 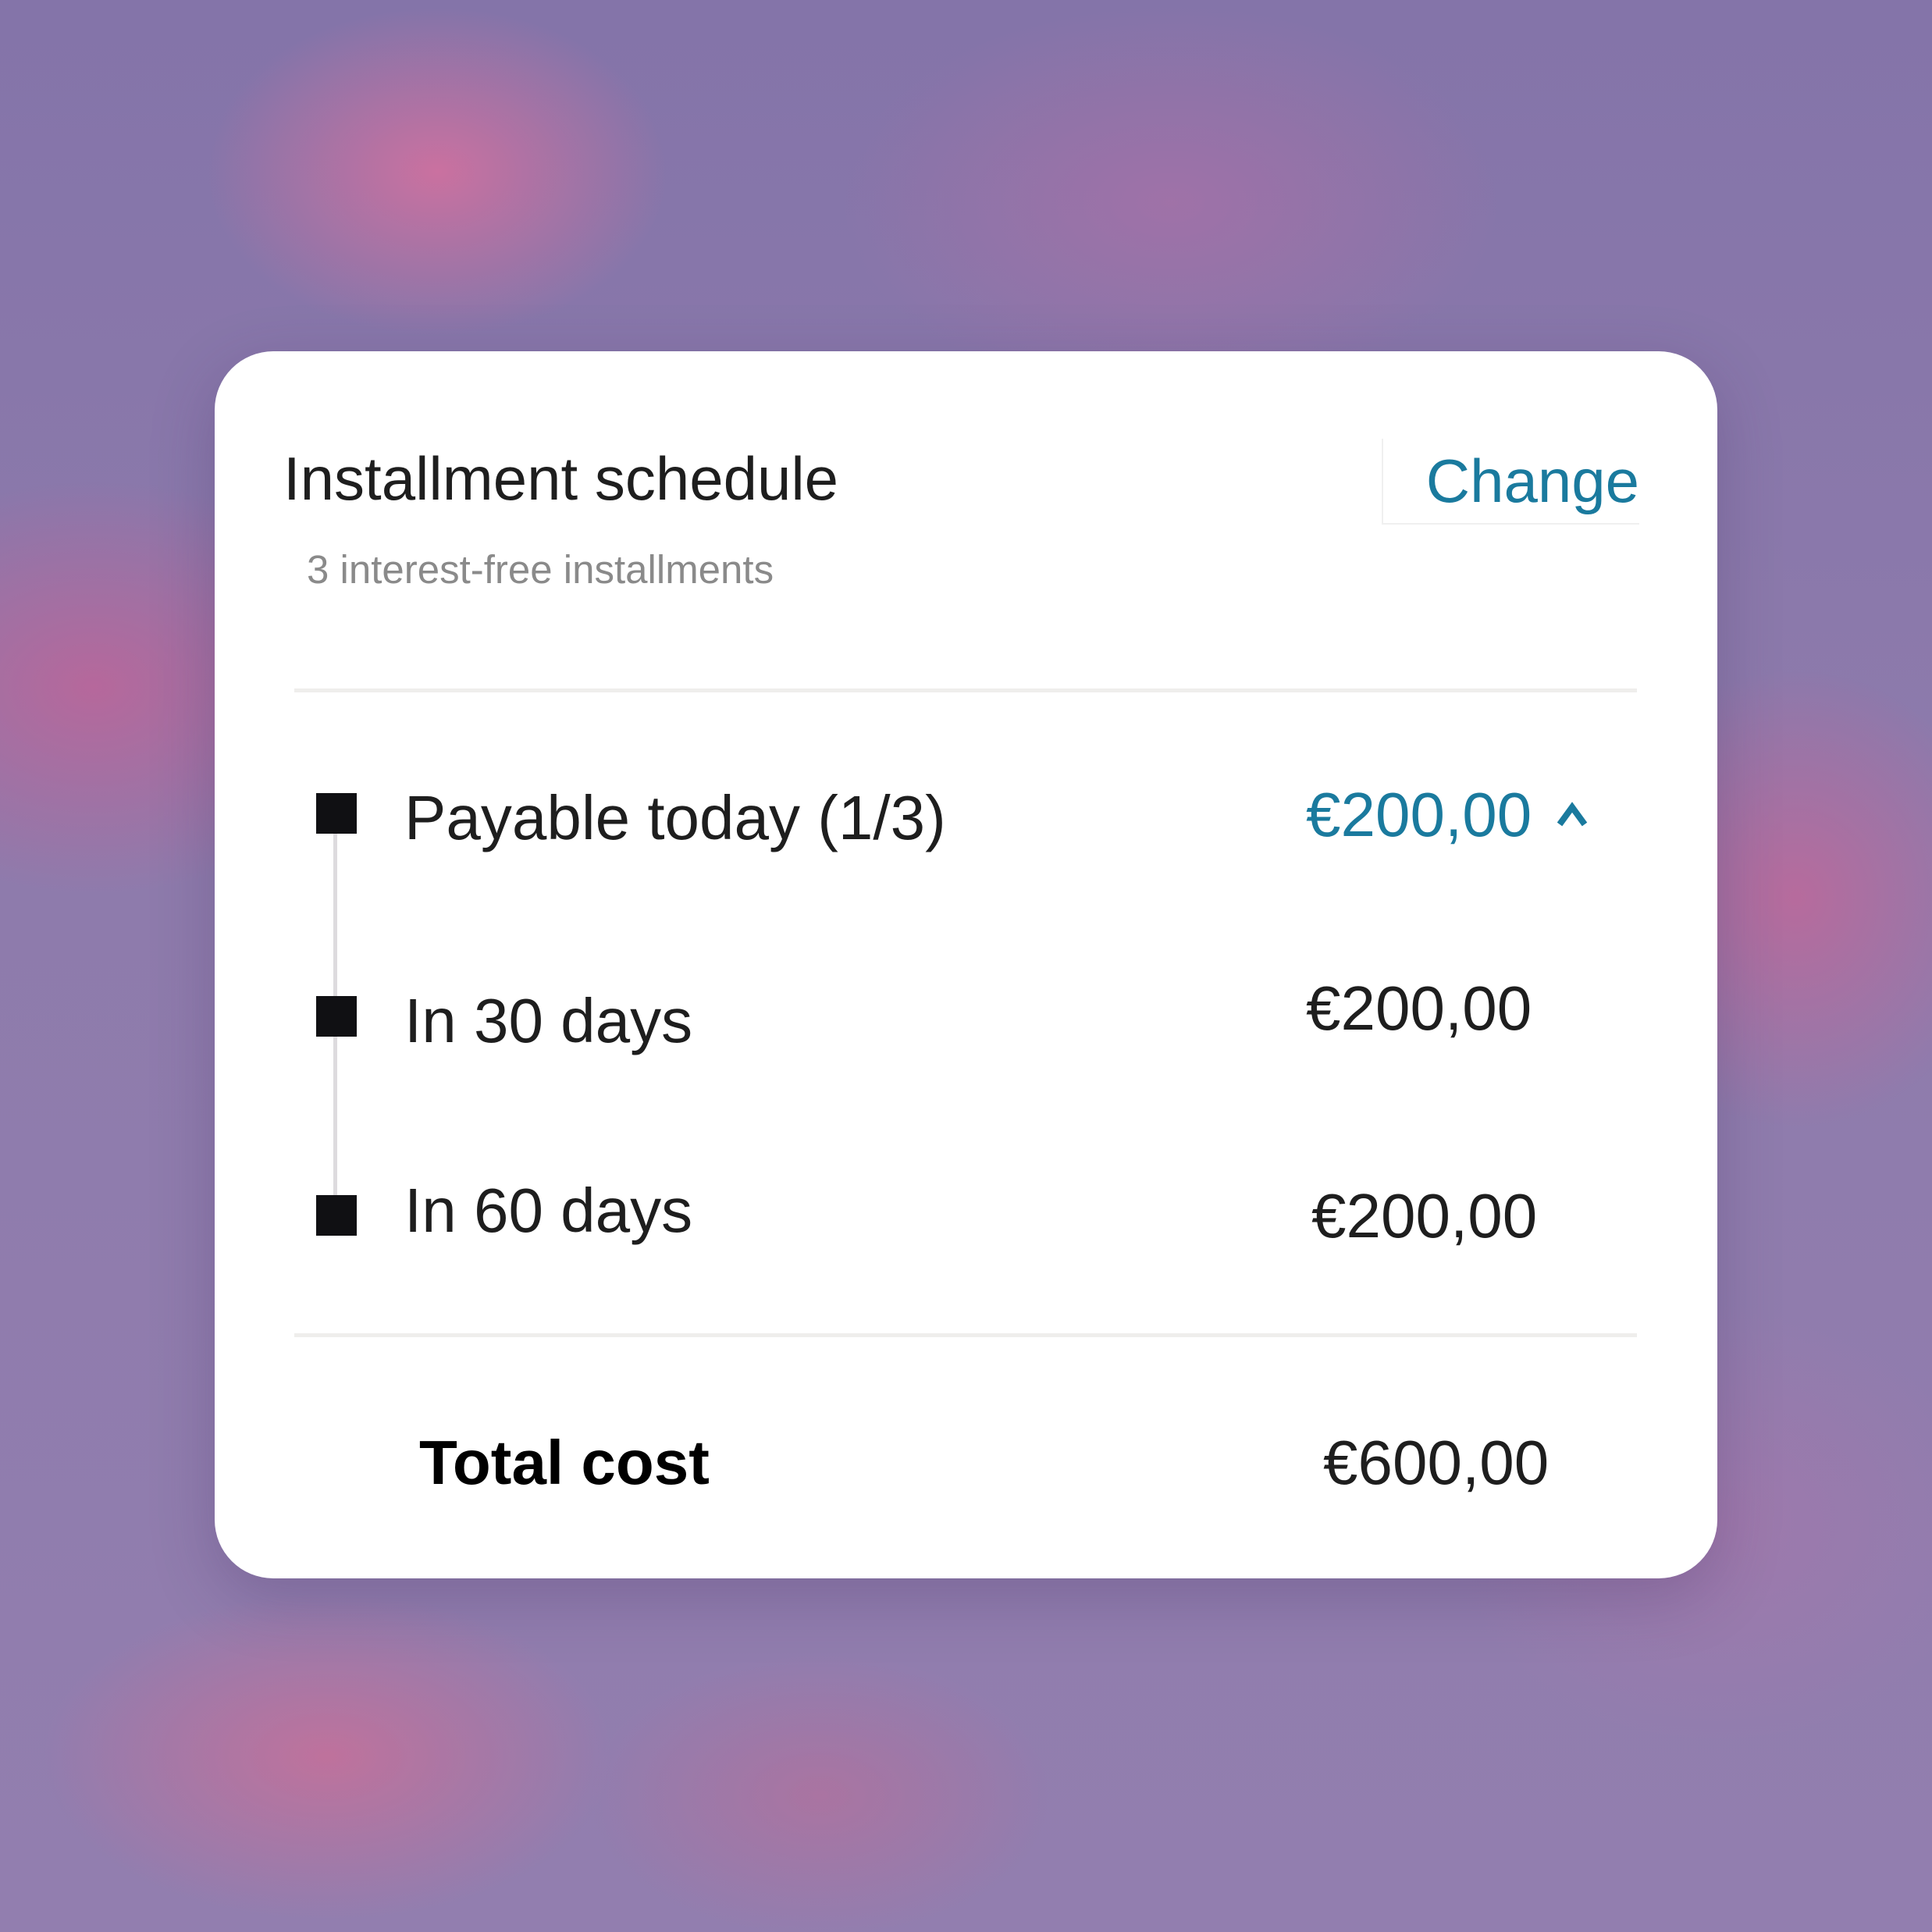 What do you see at coordinates (1436, 1462) in the screenshot?
I see `total-cost-amount: €600,00` at bounding box center [1436, 1462].